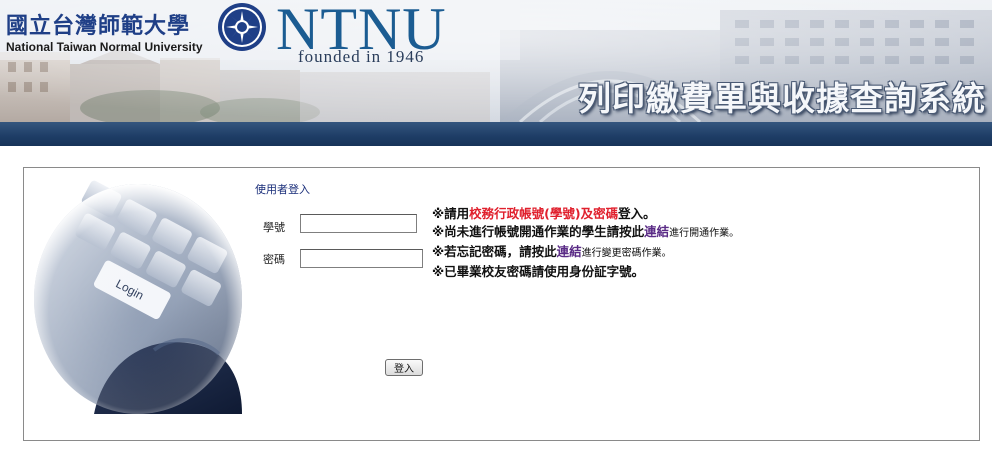 The image size is (992, 451). What do you see at coordinates (104, 47) in the screenshot?
I see `university-name-english: National Taiwan Normal University` at bounding box center [104, 47].